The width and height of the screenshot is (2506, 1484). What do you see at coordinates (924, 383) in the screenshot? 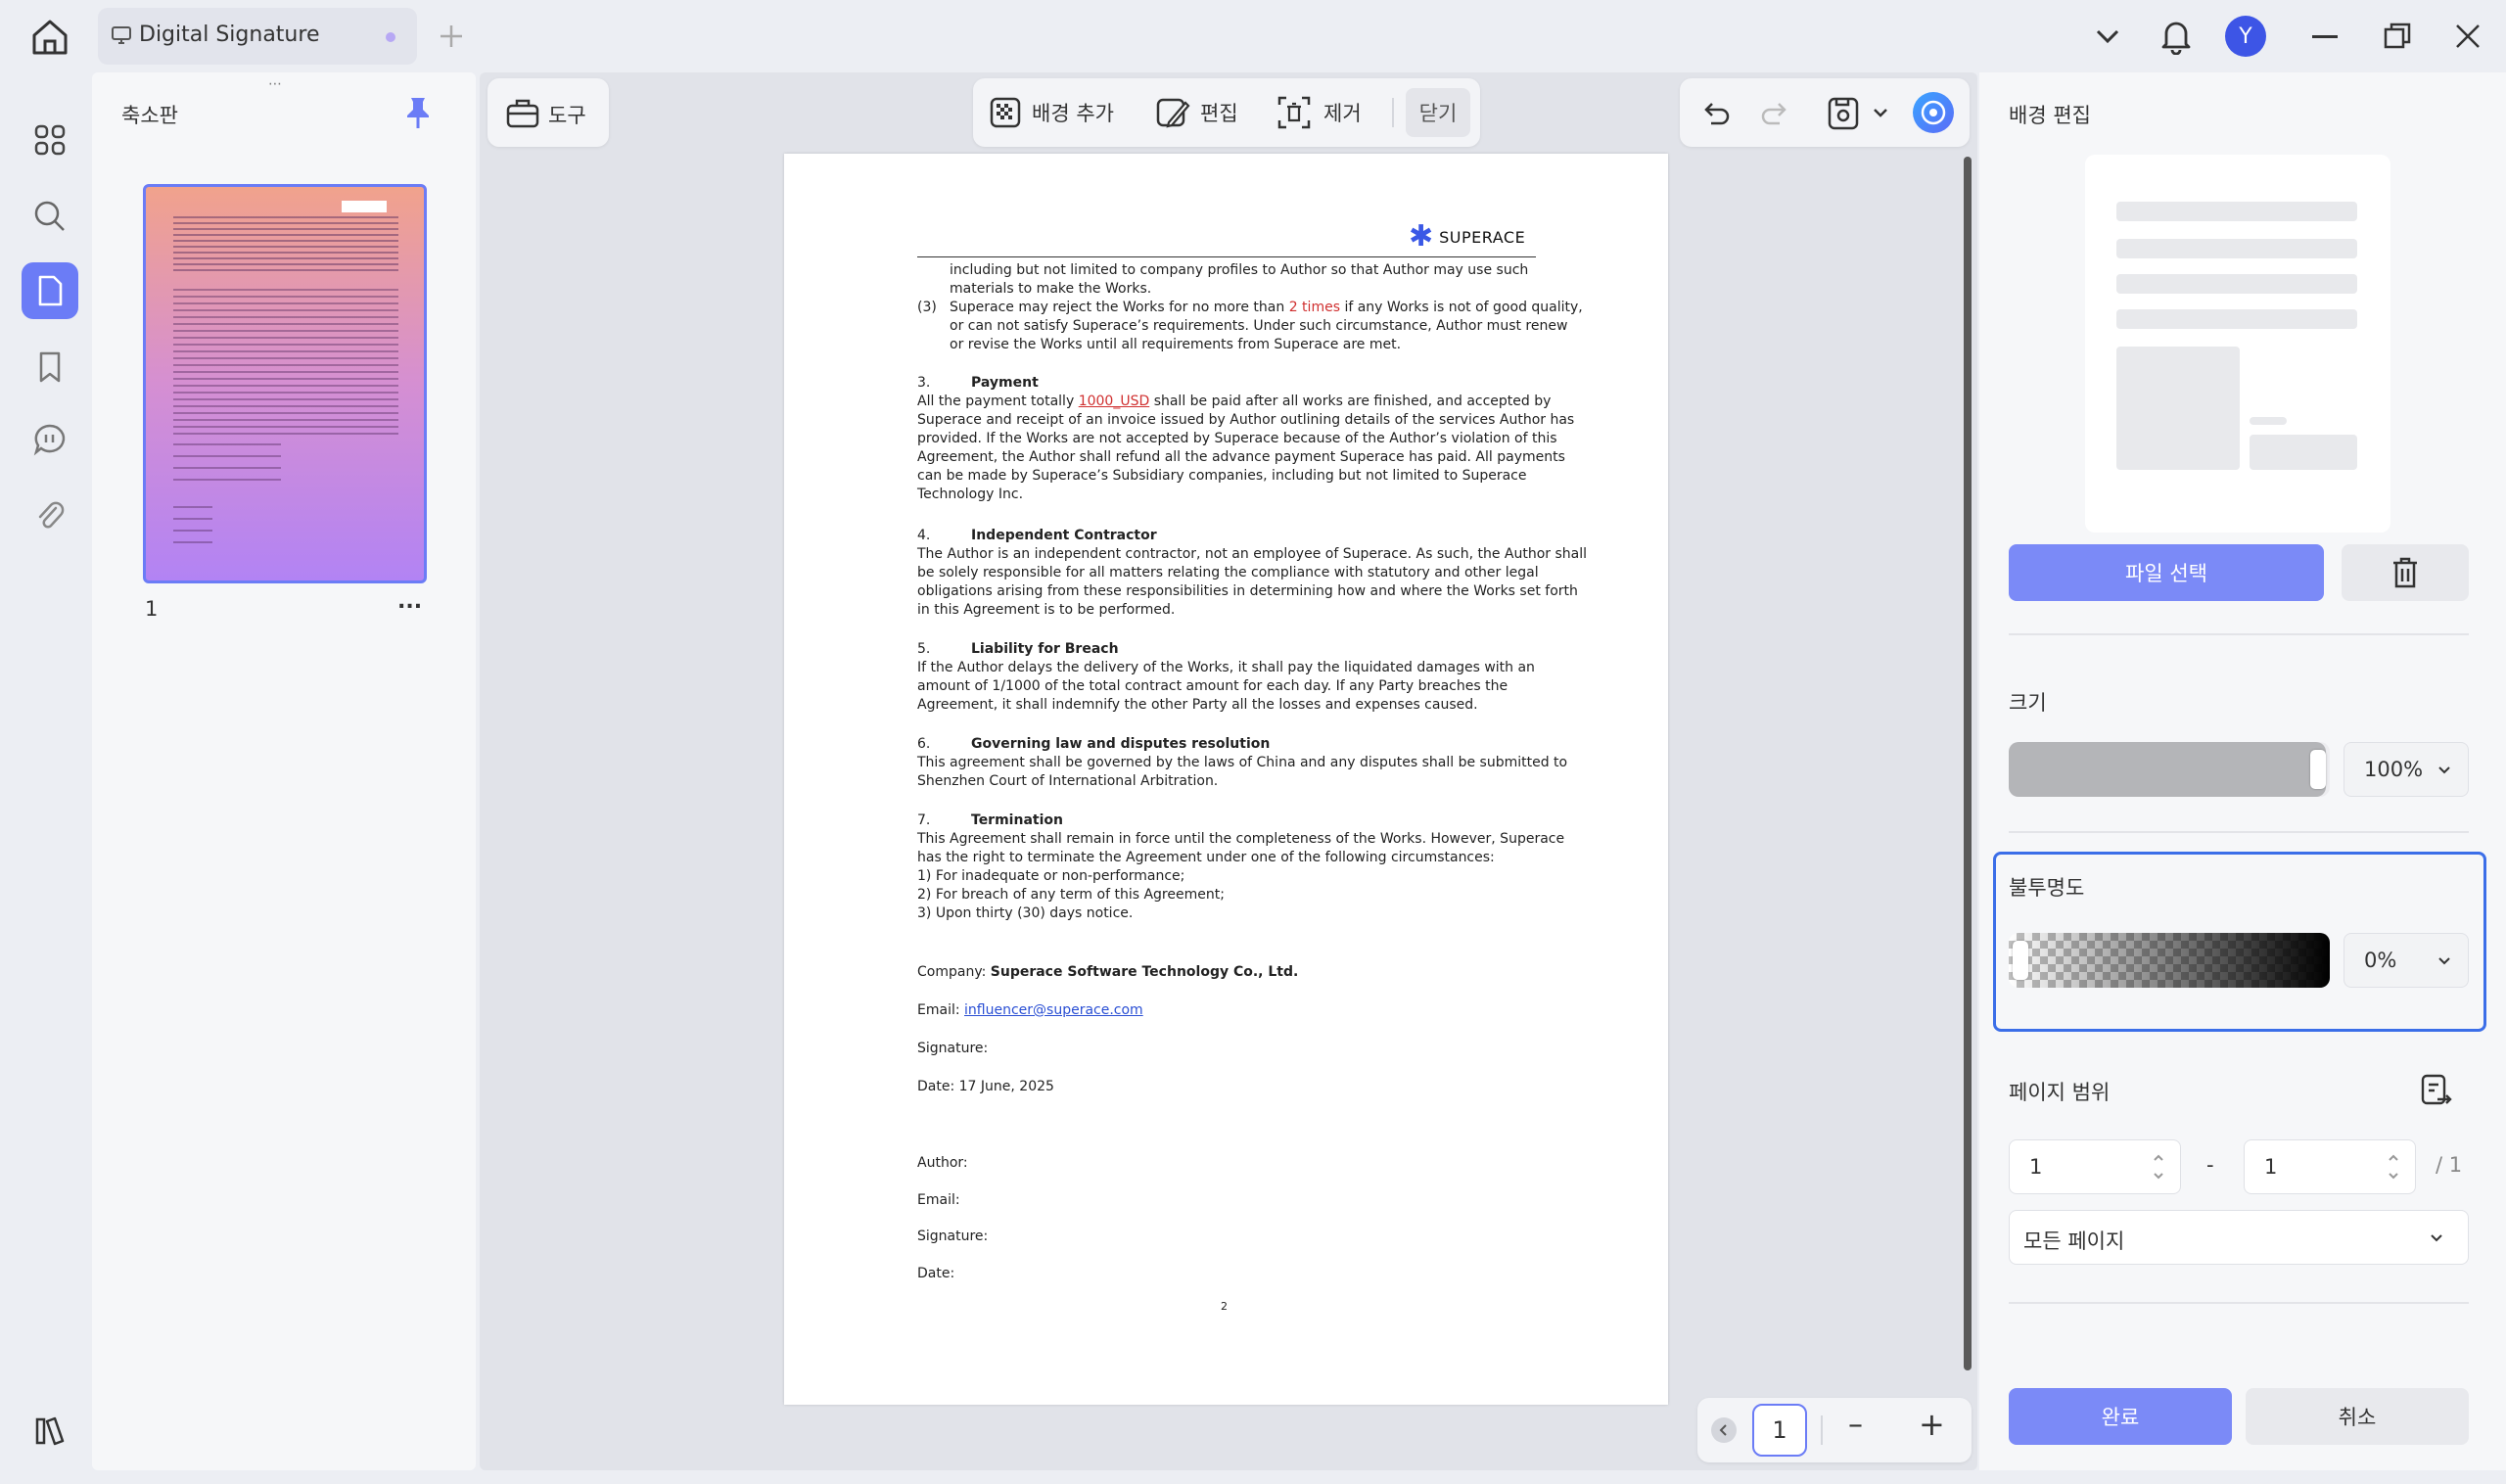
I see `section-number: 3.` at bounding box center [924, 383].